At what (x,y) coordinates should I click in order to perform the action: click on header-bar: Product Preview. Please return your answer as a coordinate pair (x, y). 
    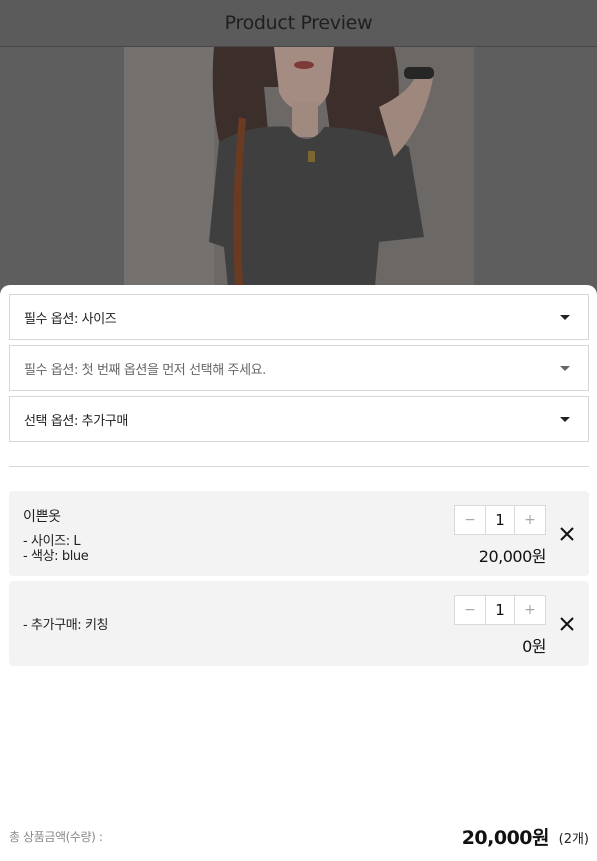
    Looking at the image, I should click on (298, 23).